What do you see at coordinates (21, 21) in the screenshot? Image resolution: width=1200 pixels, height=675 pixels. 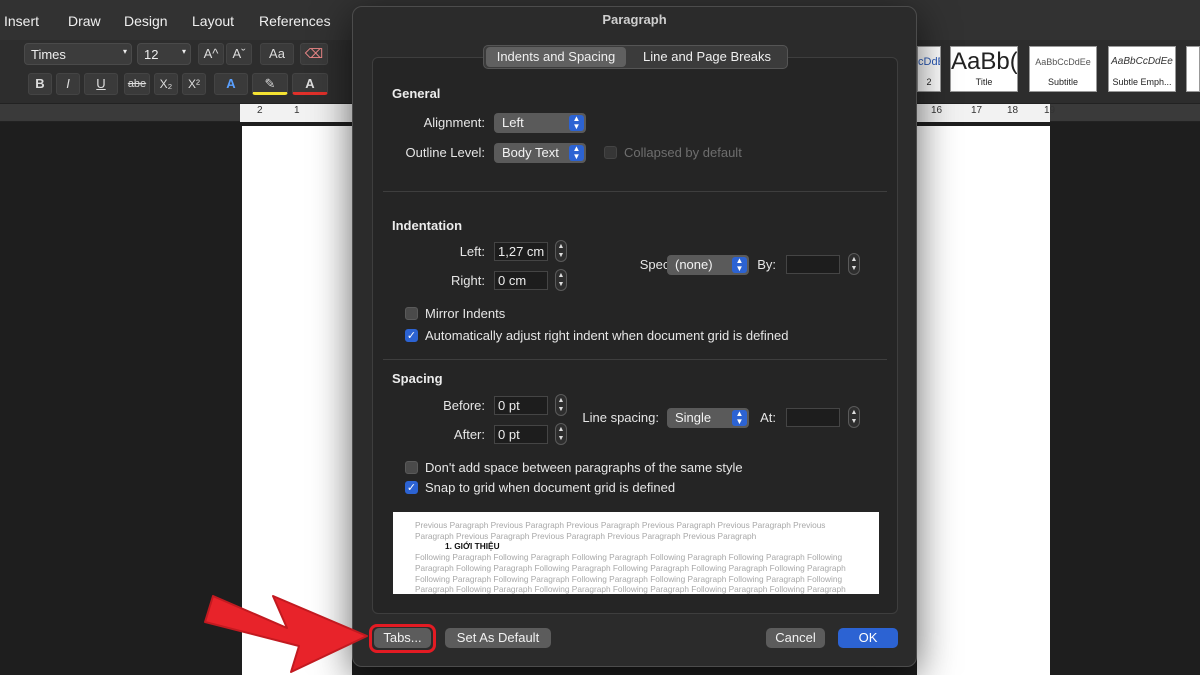 I see `menu-insert: Insert` at bounding box center [21, 21].